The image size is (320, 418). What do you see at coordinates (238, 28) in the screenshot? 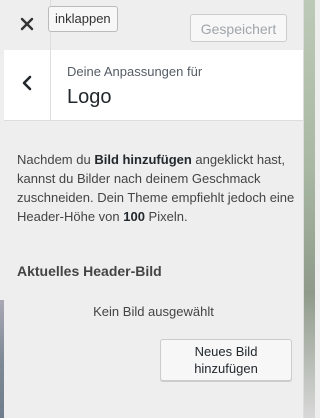
I see `saved-button: Gespeichert` at bounding box center [238, 28].